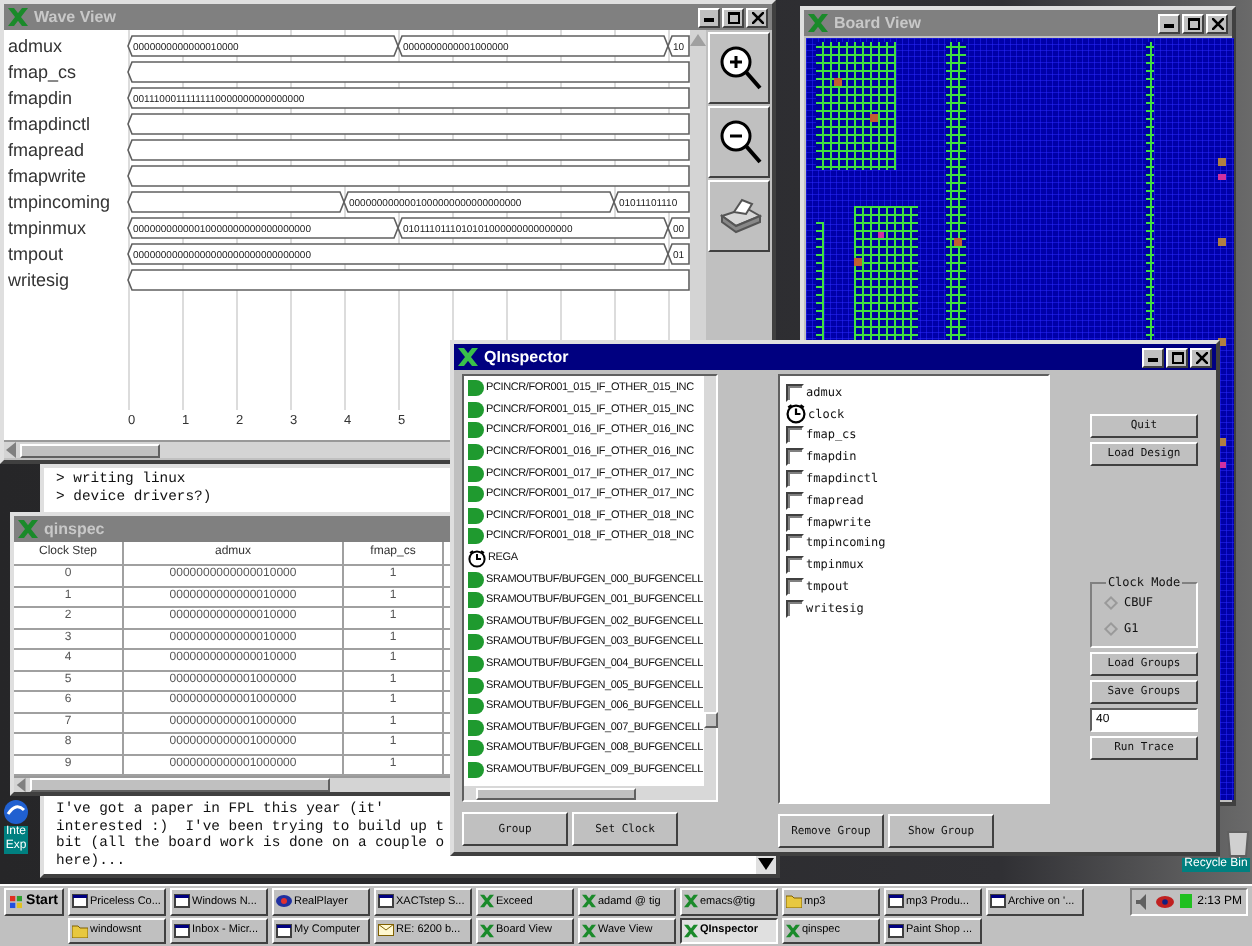 Image resolution: width=1252 pixels, height=946 pixels. What do you see at coordinates (47, 228) in the screenshot?
I see `signal-name: tmpinmux` at bounding box center [47, 228].